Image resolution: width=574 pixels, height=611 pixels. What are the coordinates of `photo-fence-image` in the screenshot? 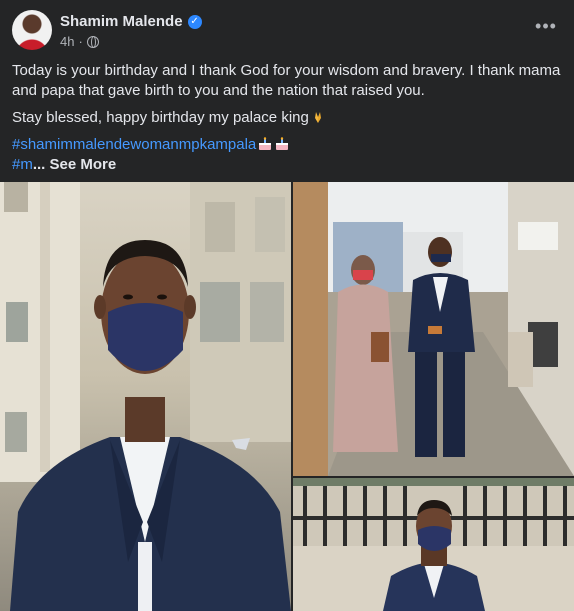 It's located at (433, 544).